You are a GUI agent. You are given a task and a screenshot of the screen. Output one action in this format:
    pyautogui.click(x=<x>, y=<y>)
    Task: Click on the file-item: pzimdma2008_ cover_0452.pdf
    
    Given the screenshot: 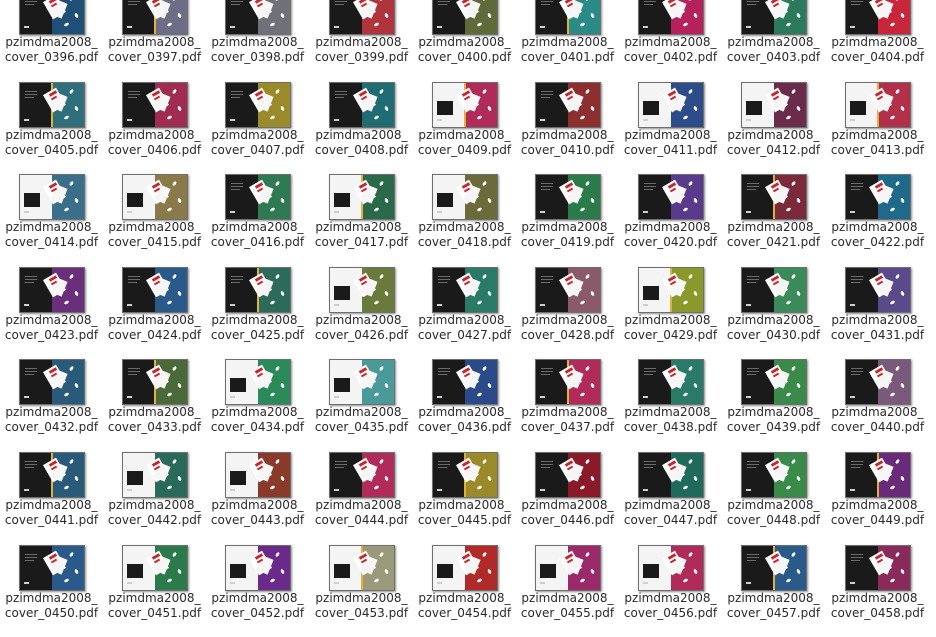 What is the action you would take?
    pyautogui.click(x=257, y=591)
    